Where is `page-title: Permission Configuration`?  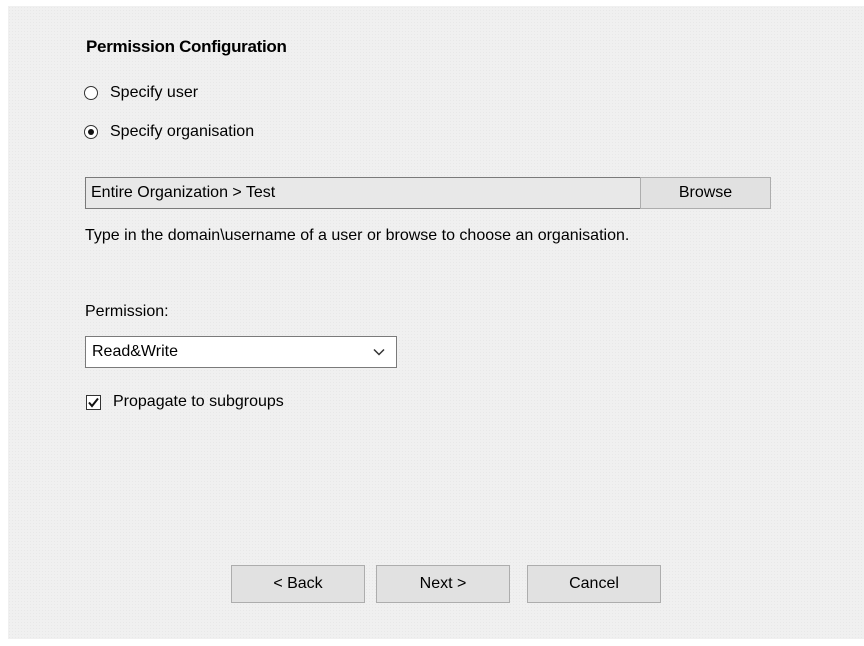
page-title: Permission Configuration is located at coordinates (186, 46).